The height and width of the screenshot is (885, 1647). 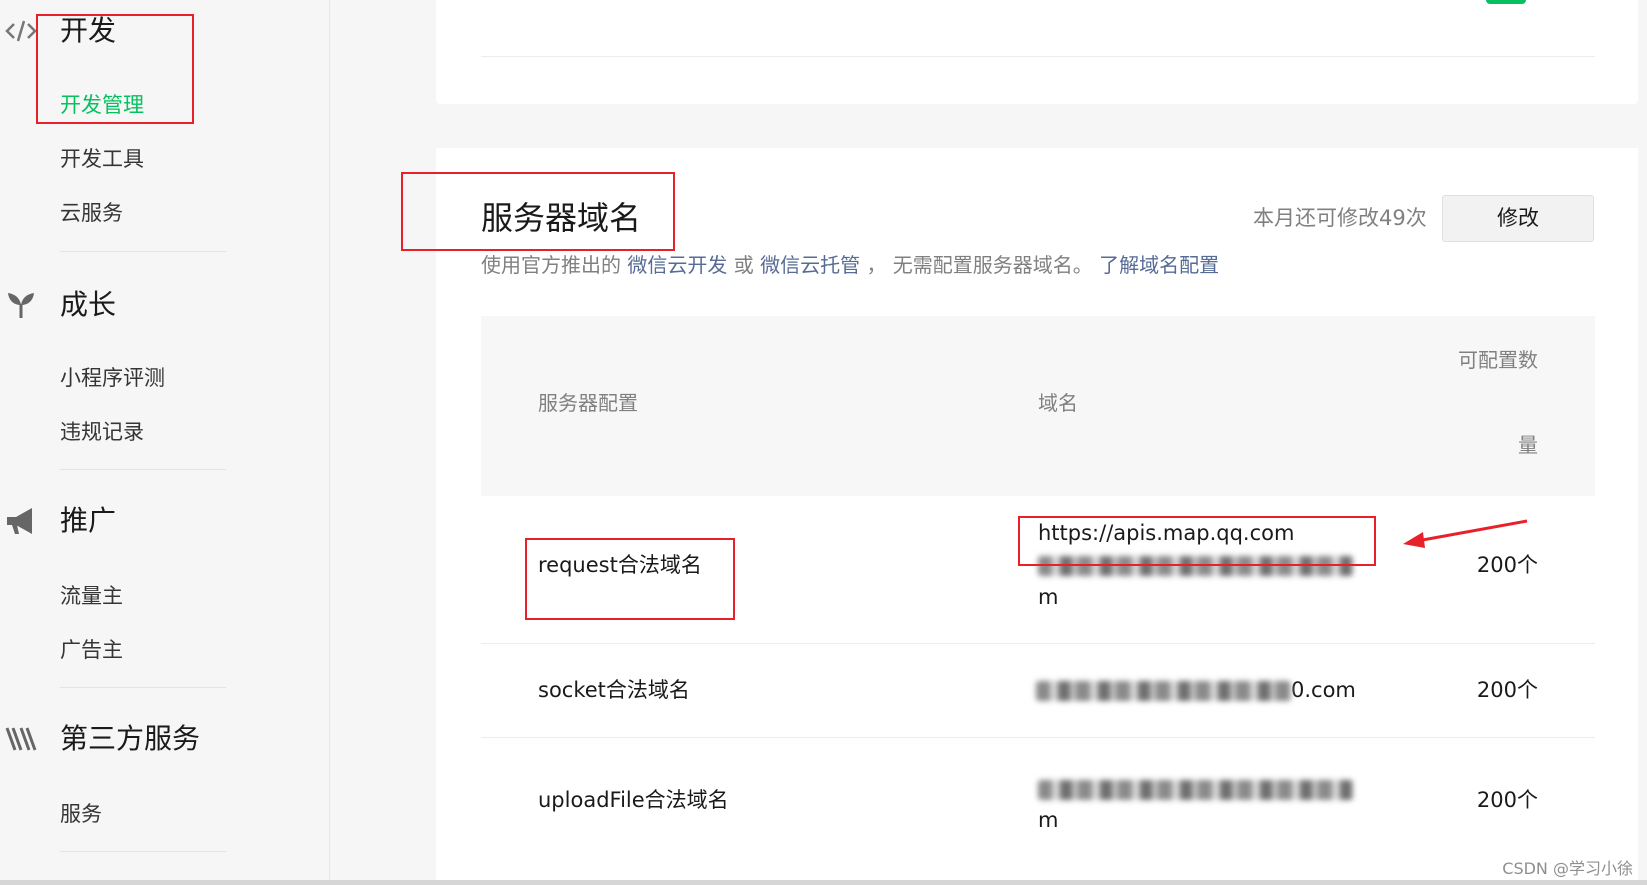 What do you see at coordinates (91, 596) in the screenshot?
I see `sidebar-item-traffic-master: 流量主` at bounding box center [91, 596].